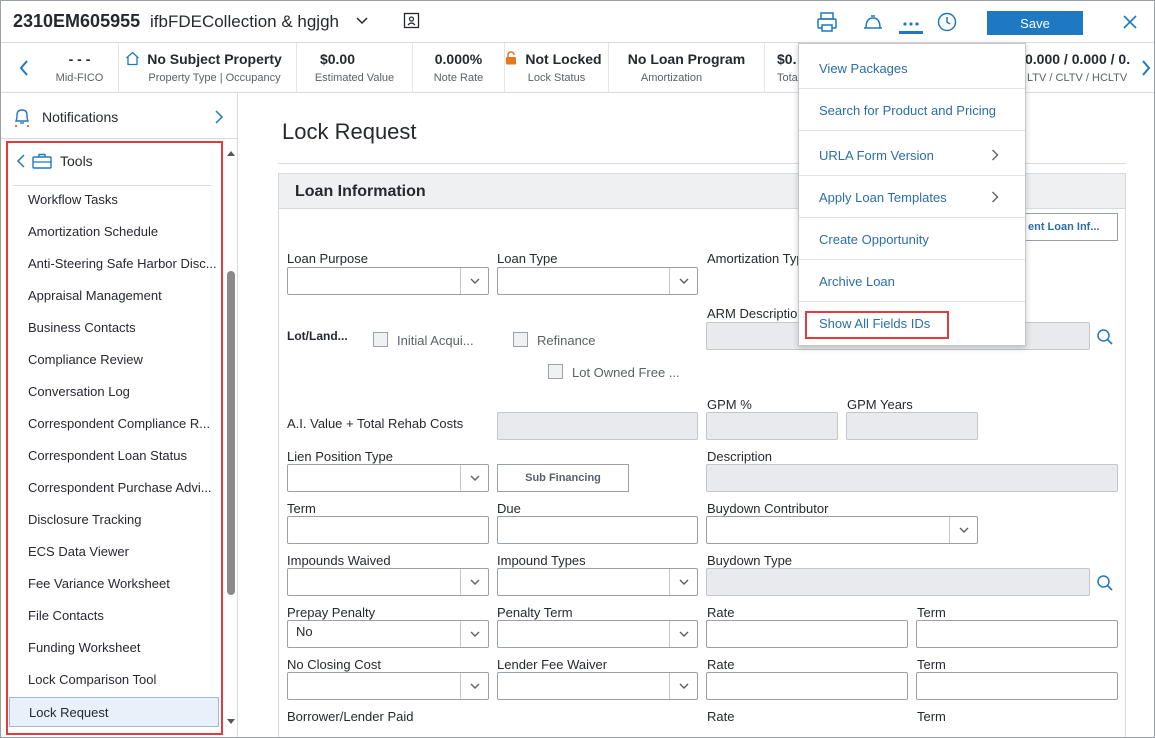  I want to click on contact-card-icon, so click(411, 20).